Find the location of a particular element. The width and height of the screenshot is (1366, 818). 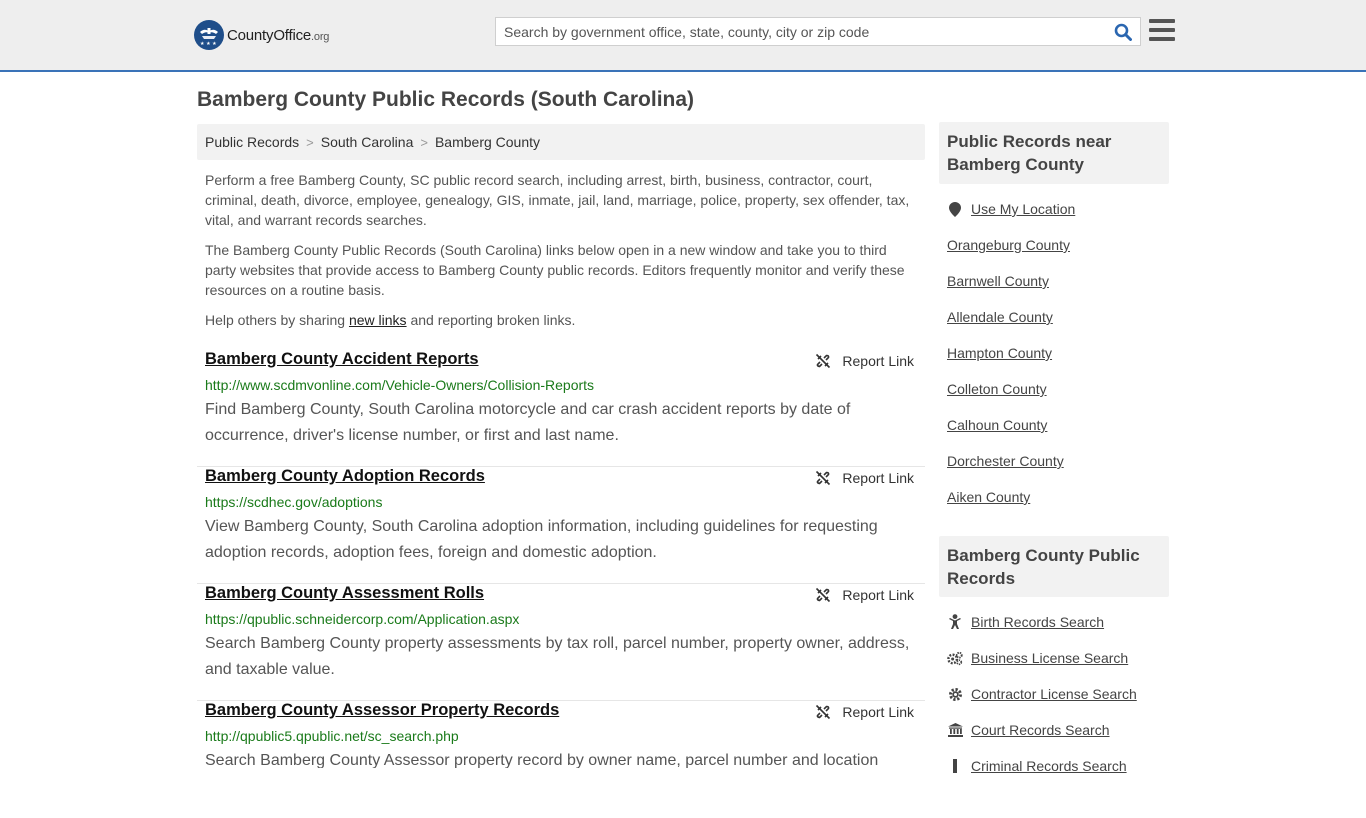

site-logo: ★ ★ ★ CountyOffice.org is located at coordinates (261, 35).